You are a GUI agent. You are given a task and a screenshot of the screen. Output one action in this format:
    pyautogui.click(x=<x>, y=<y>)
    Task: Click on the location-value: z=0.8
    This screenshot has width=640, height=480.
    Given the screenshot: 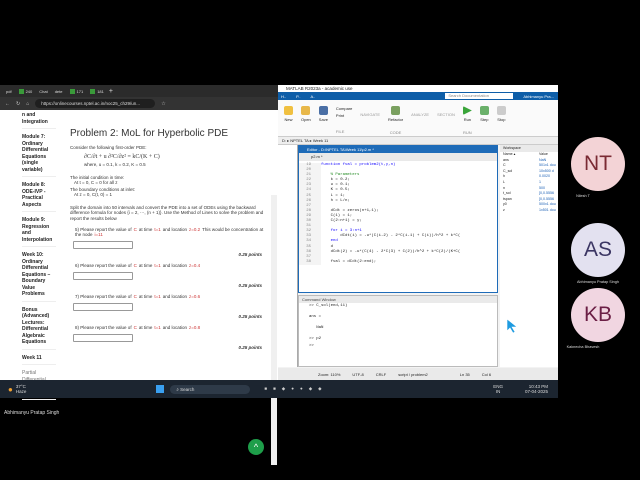 What is the action you would take?
    pyautogui.click(x=195, y=327)
    